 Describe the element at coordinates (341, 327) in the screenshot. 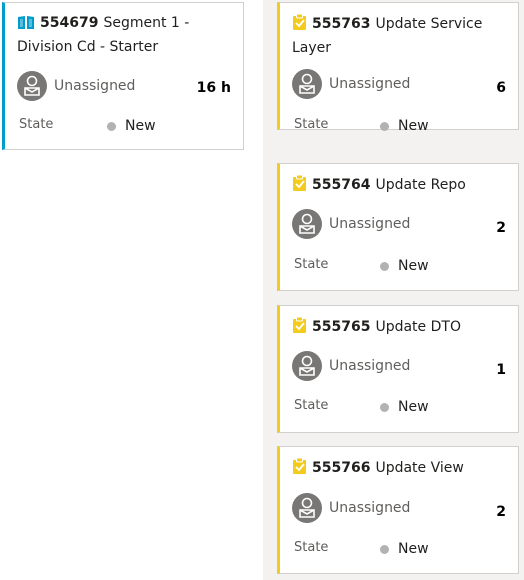

I see `work-item-id: 555765` at that location.